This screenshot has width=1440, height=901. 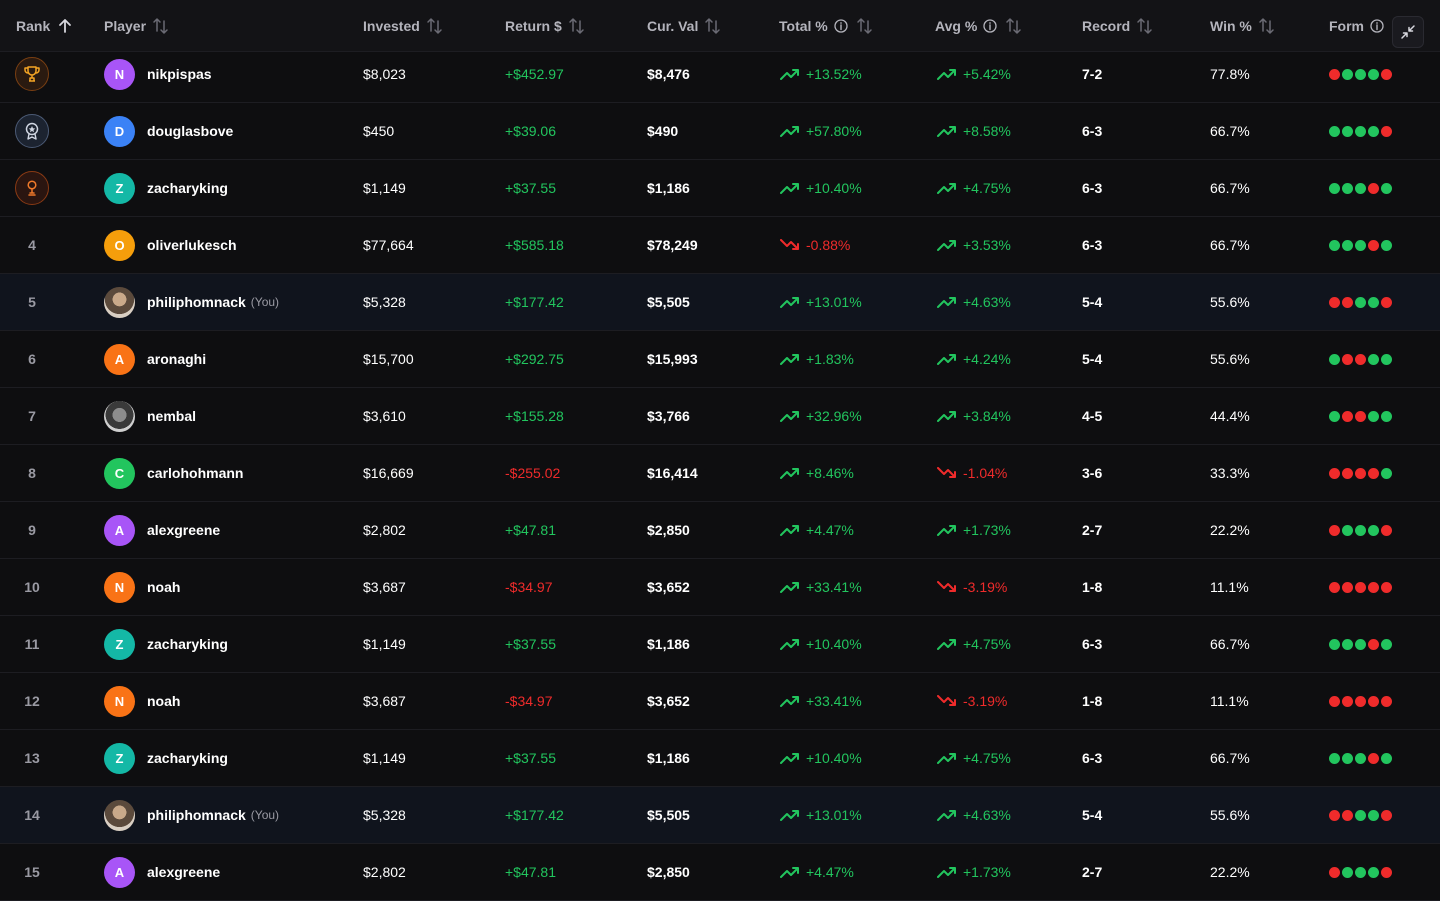 I want to click on avg-value: +1.73%, so click(x=987, y=872).